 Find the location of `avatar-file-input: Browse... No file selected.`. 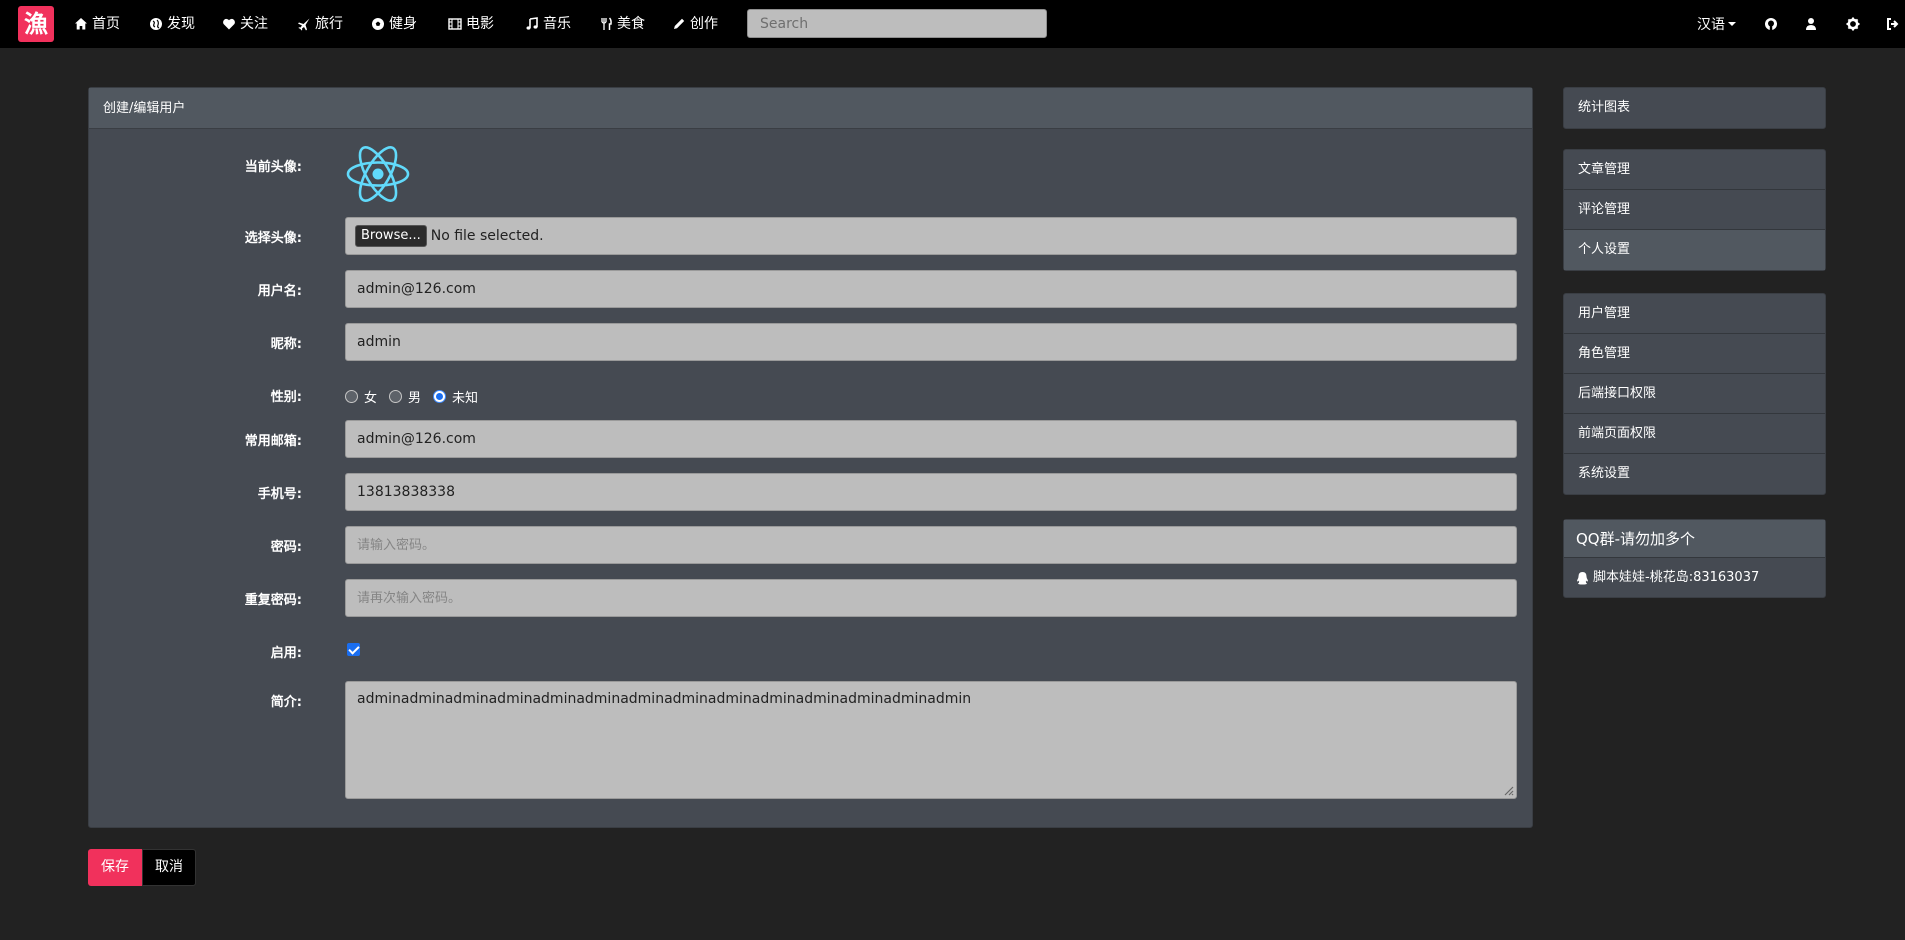

avatar-file-input: Browse... No file selected. is located at coordinates (931, 236).